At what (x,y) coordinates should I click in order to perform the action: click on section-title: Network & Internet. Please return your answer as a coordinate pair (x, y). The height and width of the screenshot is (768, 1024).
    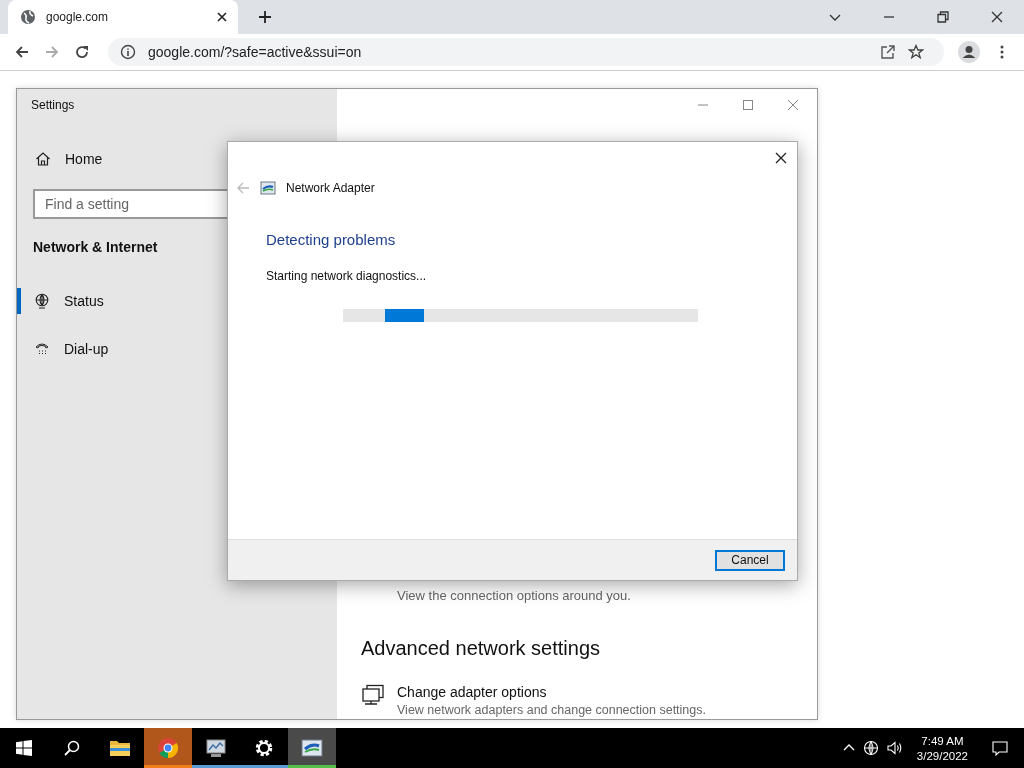
    Looking at the image, I should click on (95, 247).